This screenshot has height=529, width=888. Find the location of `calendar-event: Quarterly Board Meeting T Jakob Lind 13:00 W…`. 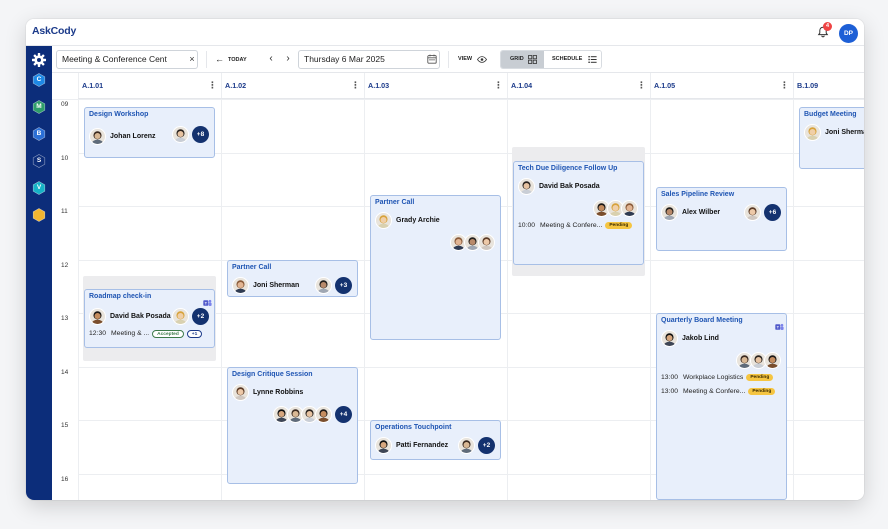

calendar-event: Quarterly Board Meeting T Jakob Lind 13:00 W… is located at coordinates (721, 406).